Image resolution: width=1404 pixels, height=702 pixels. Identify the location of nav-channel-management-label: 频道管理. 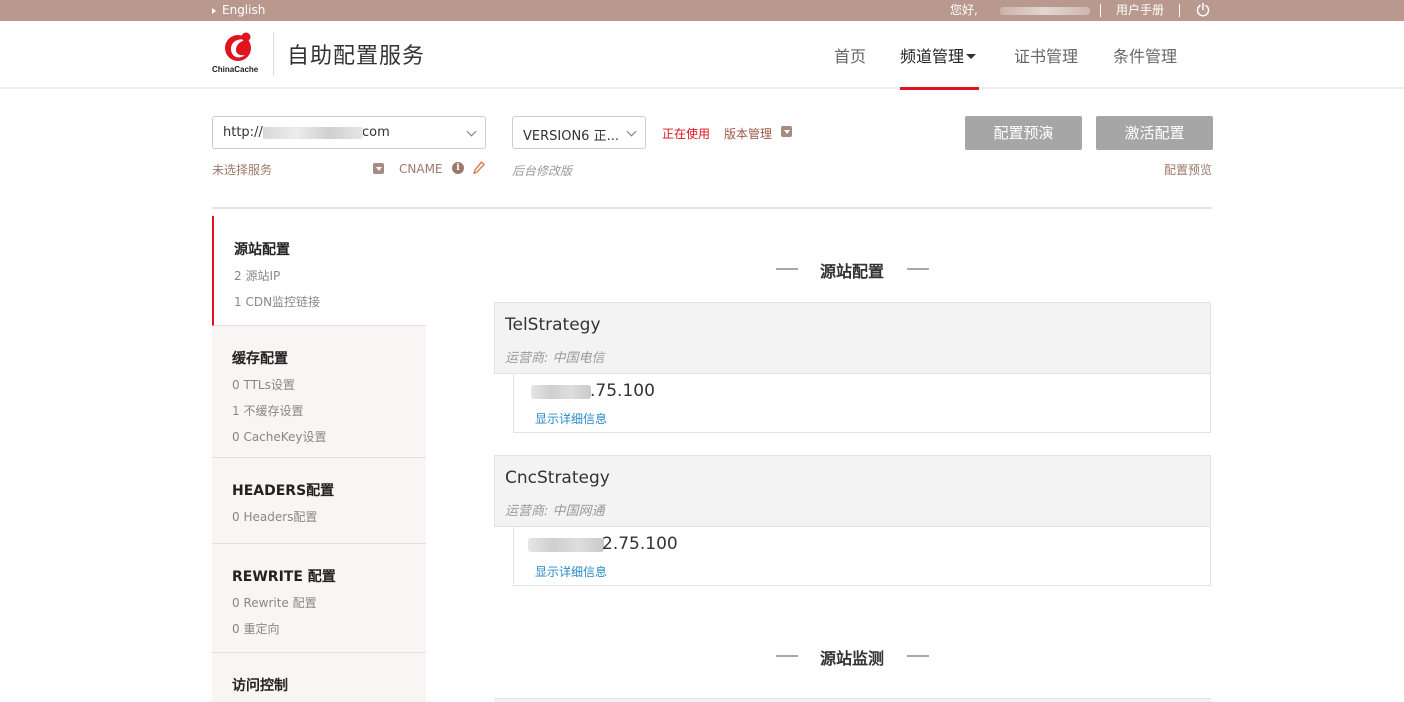
(932, 56).